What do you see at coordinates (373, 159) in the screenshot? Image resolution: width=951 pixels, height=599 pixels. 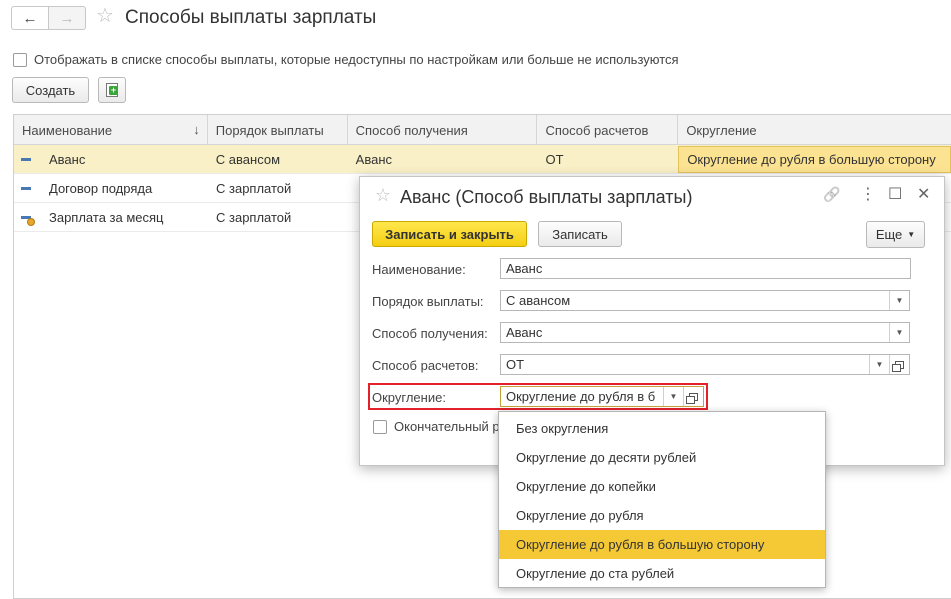 I see `row-receipt: Аванс` at bounding box center [373, 159].